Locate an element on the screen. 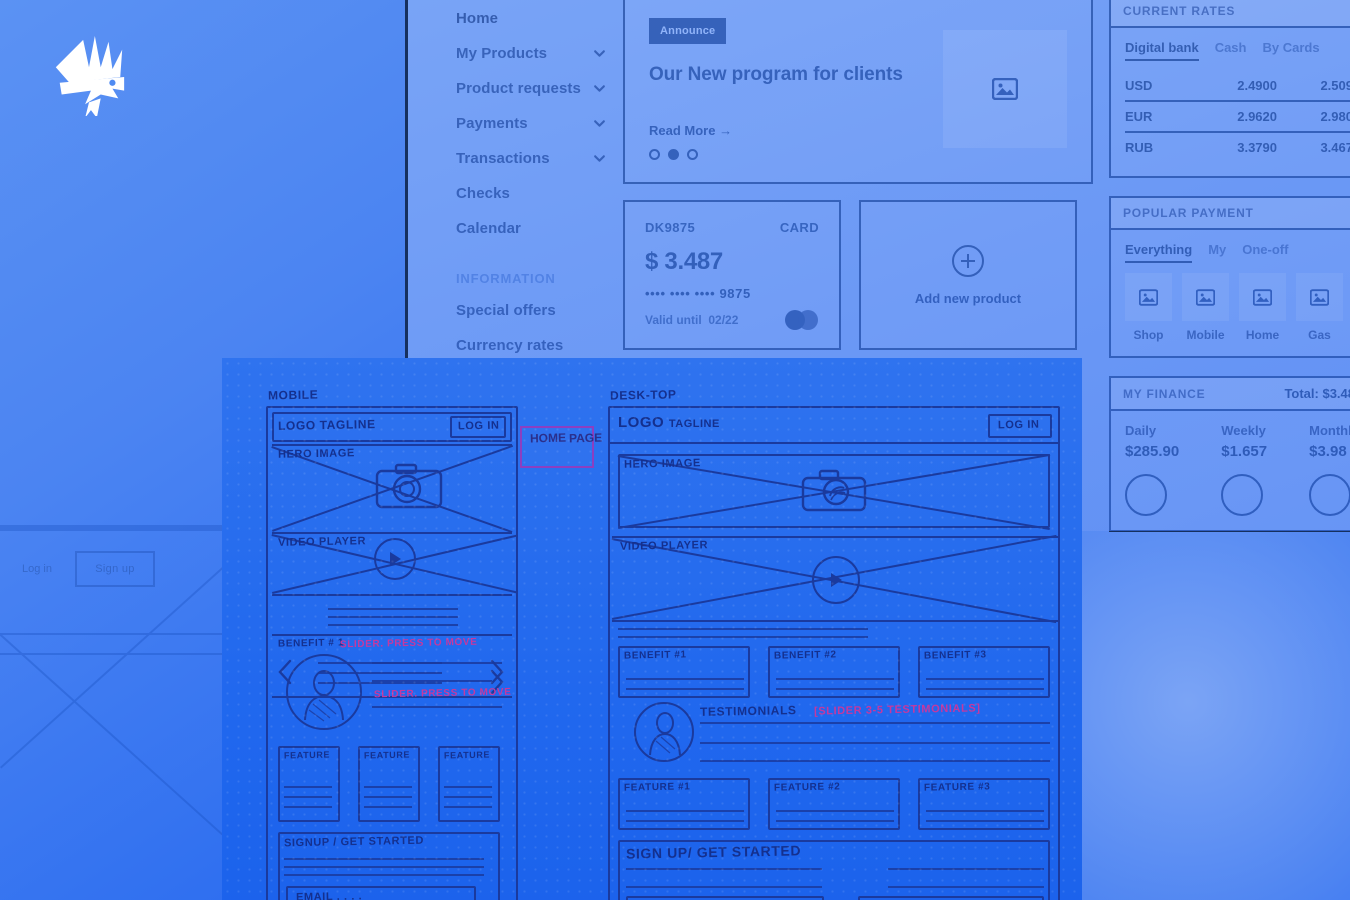 The height and width of the screenshot is (900, 1350). avatar-icon is located at coordinates (324, 696).